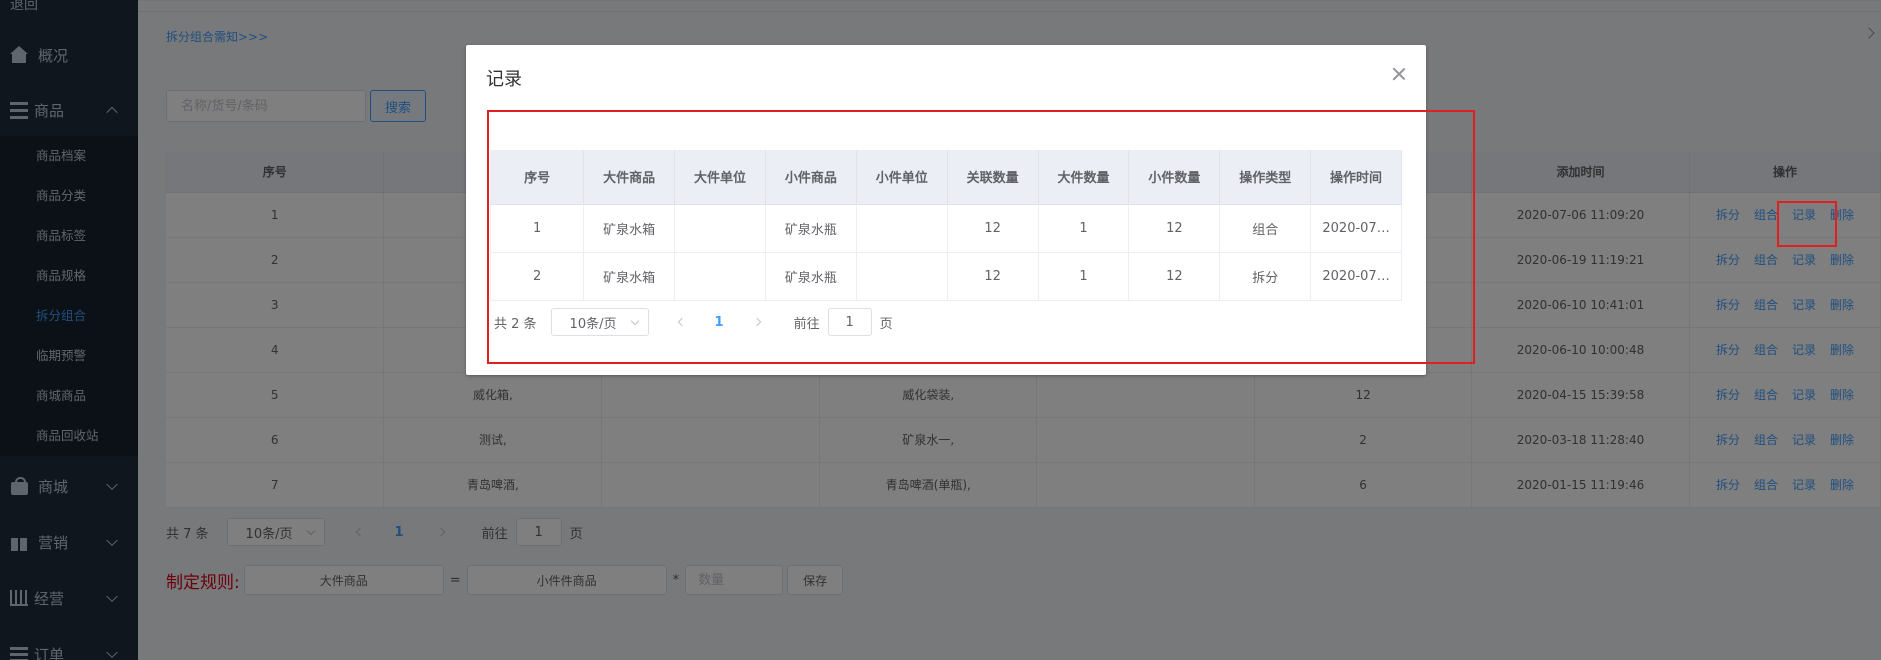 Image resolution: width=1881 pixels, height=660 pixels. Describe the element at coordinates (1807, 224) in the screenshot. I see `highlight-box-record-button` at that location.